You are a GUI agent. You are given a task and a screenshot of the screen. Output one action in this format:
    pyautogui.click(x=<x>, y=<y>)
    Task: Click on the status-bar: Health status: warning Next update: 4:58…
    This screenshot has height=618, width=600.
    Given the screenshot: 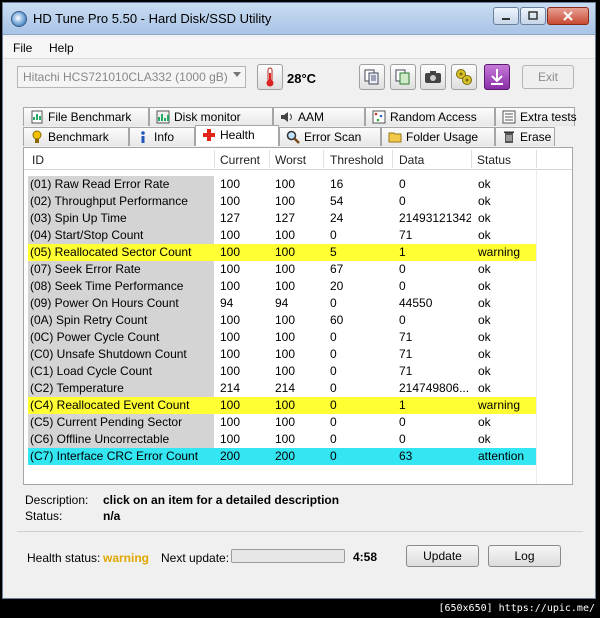 What is the action you would take?
    pyautogui.click(x=299, y=558)
    